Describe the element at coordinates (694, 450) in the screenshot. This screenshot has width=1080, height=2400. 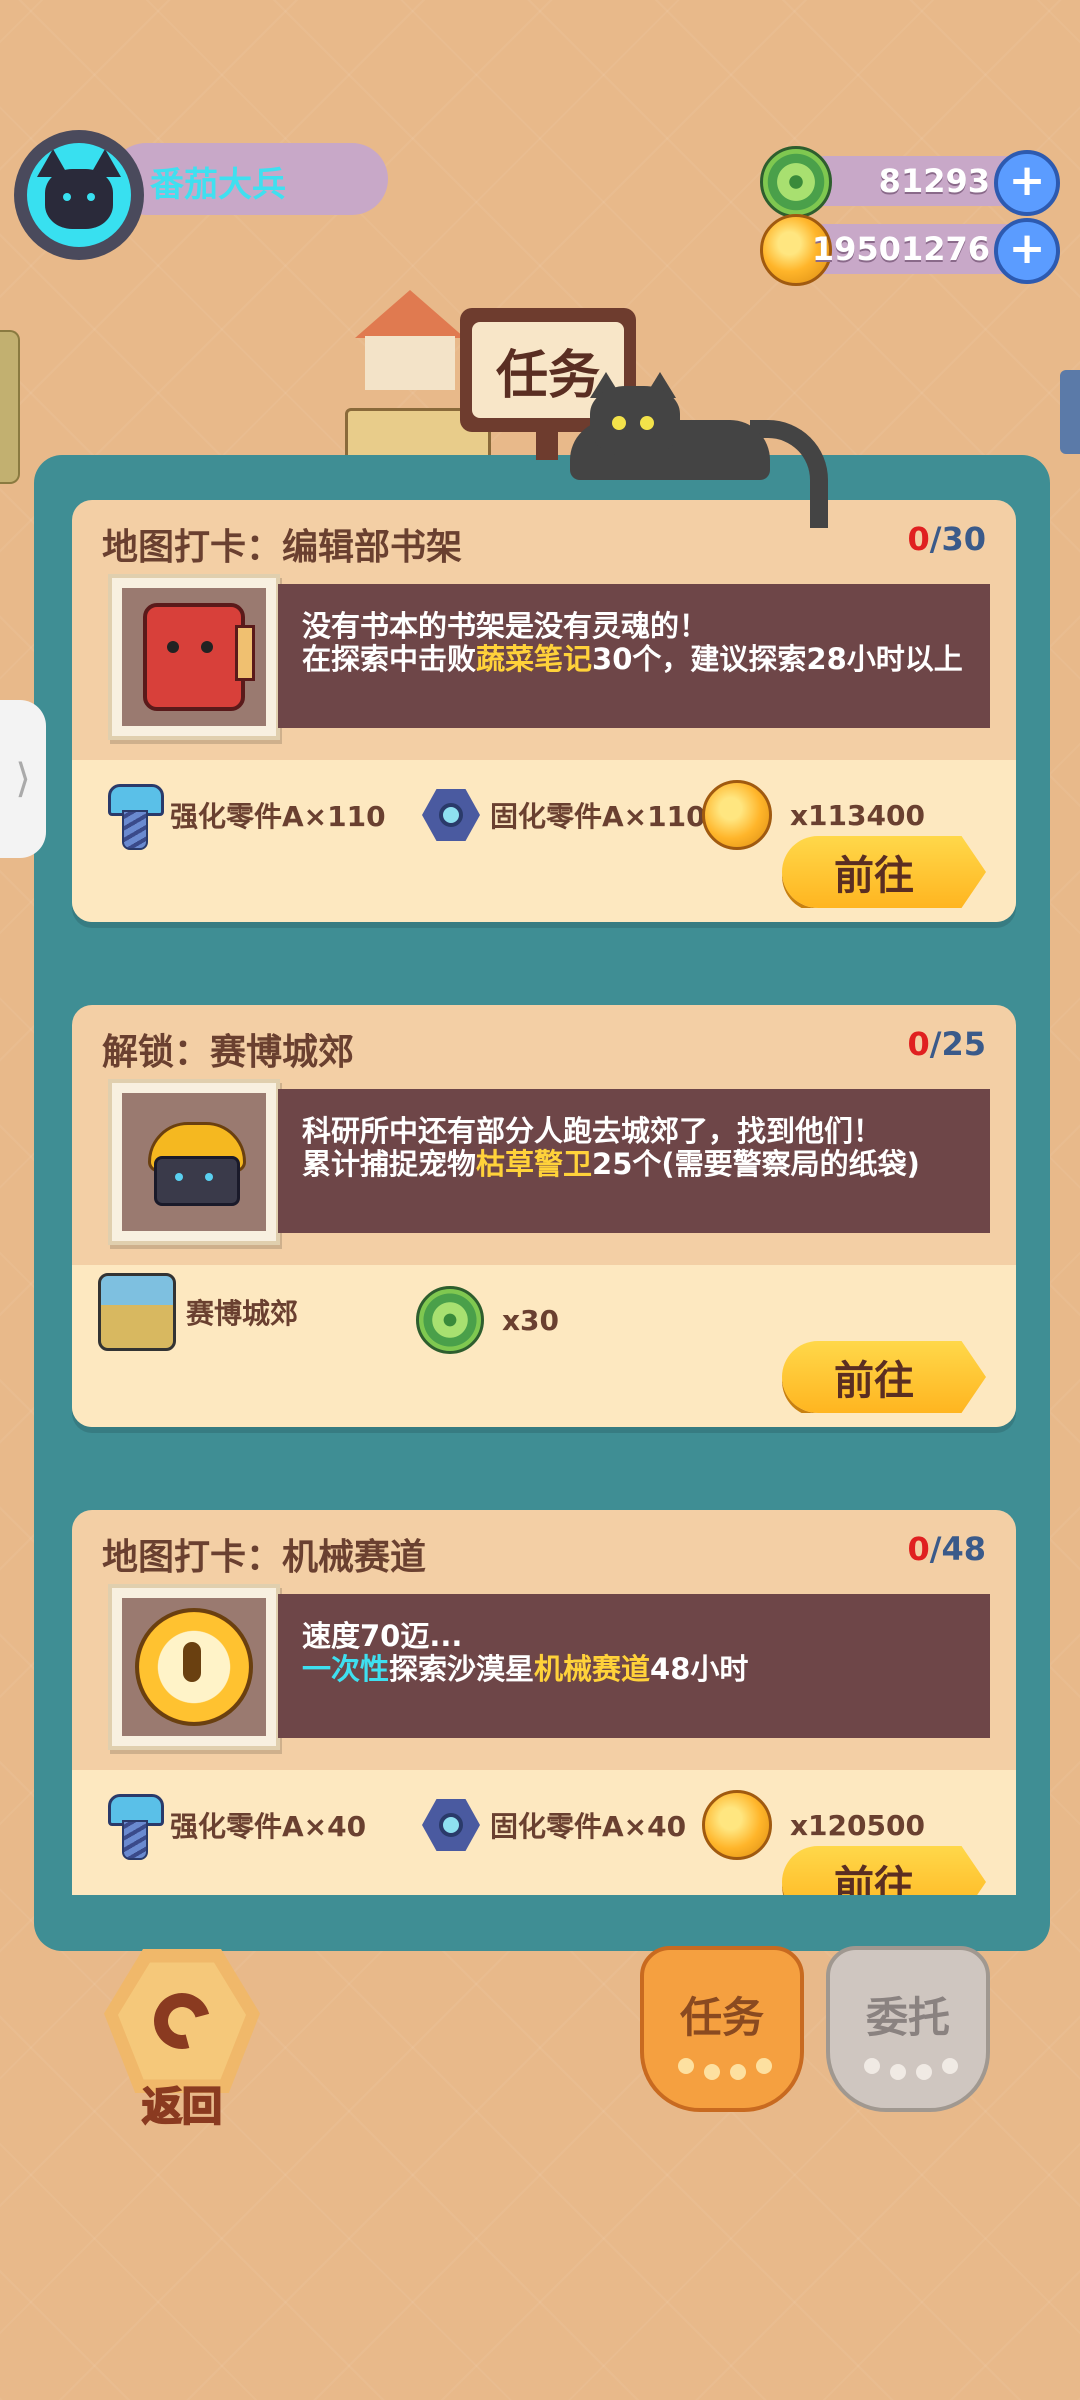
I see `cat-decoration` at that location.